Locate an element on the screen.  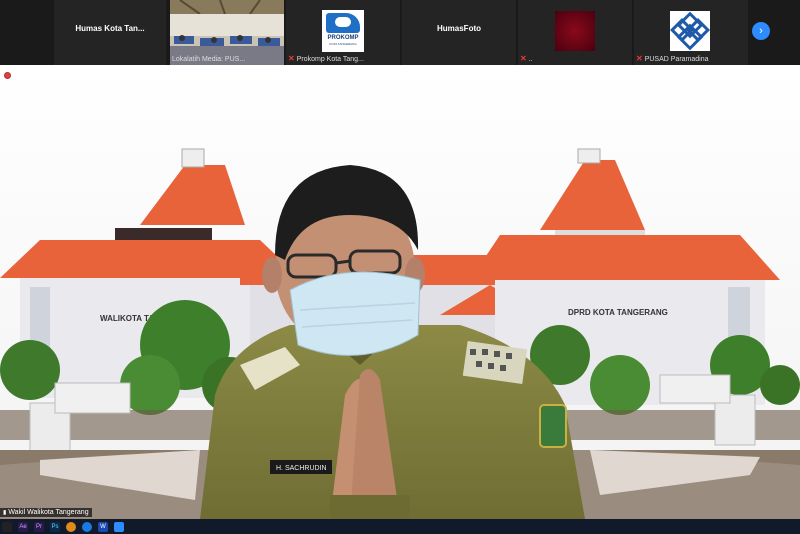
participant-tile-red: ✕ .. is located at coordinates (575, 32).